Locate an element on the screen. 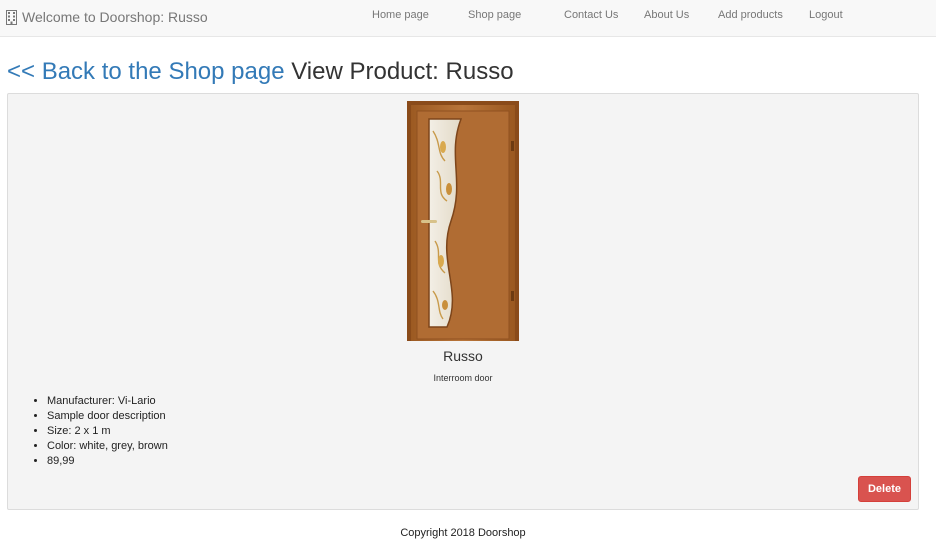 The height and width of the screenshot is (553, 936). delete-button: Delete is located at coordinates (884, 489).